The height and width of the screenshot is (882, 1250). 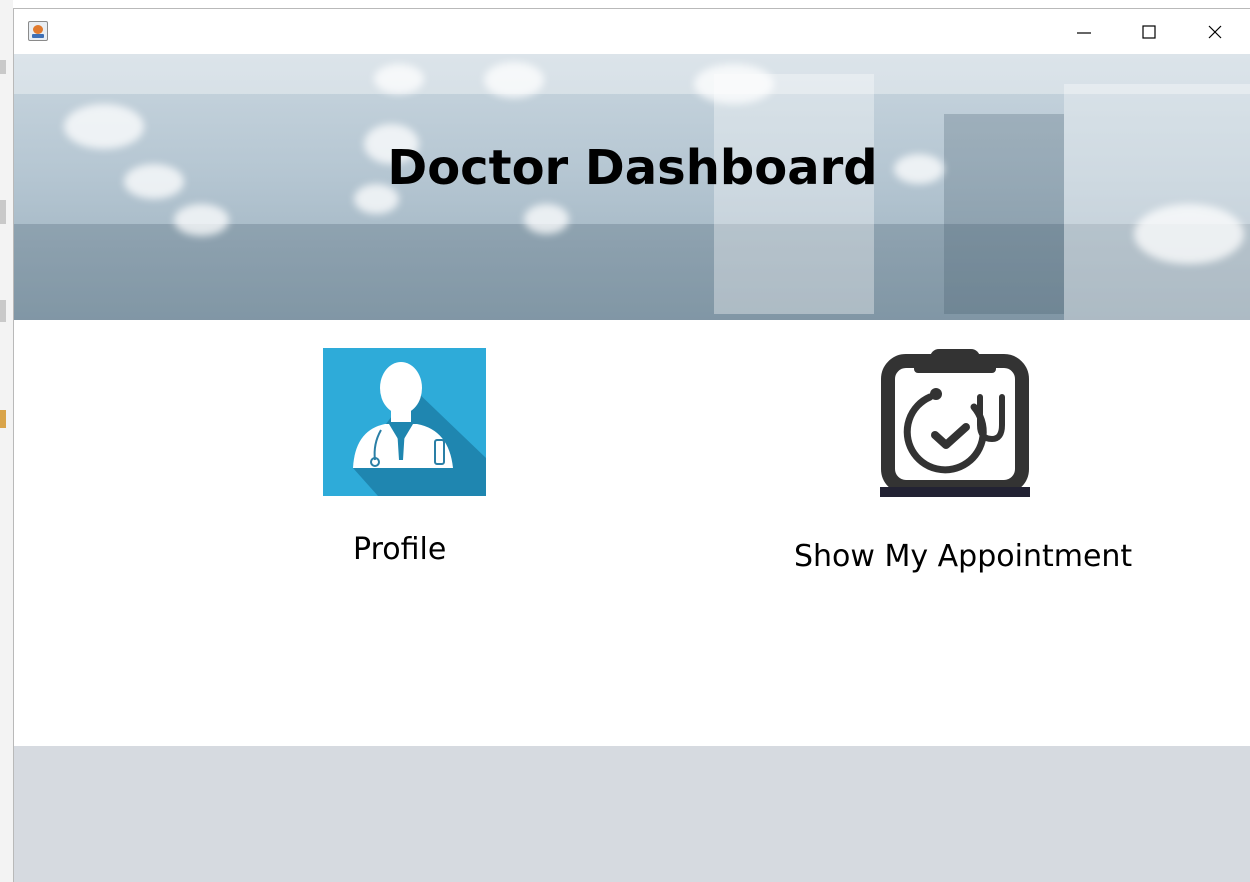 What do you see at coordinates (963, 556) in the screenshot?
I see `show-appointment-label: Show My Appointment` at bounding box center [963, 556].